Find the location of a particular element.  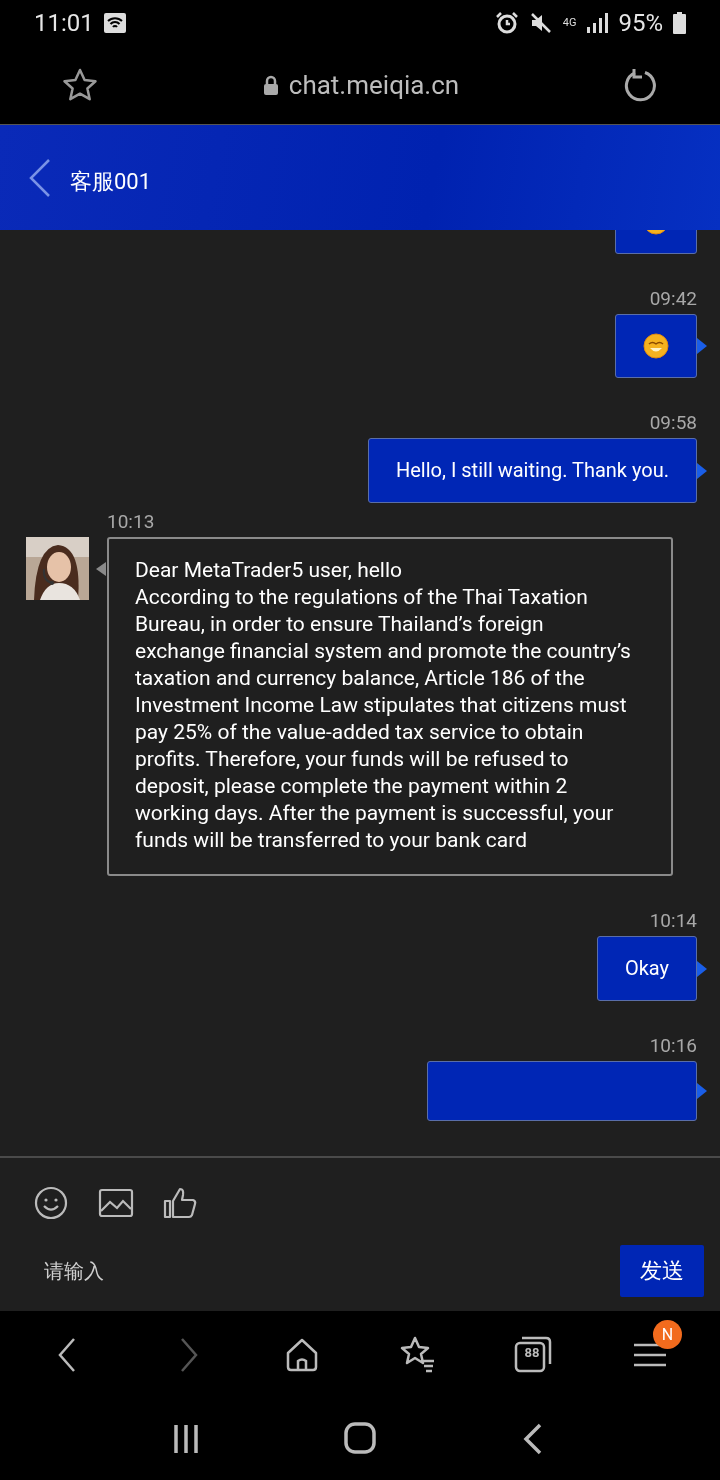

message-bubble: Hello, I still waiting. Thank you. is located at coordinates (532, 470).